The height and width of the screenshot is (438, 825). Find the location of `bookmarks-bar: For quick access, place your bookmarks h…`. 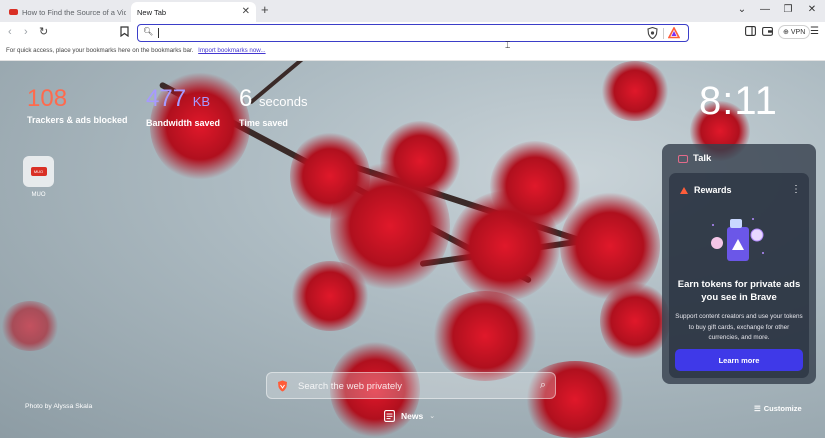

bookmarks-bar: For quick access, place your bookmarks h… is located at coordinates (412, 52).